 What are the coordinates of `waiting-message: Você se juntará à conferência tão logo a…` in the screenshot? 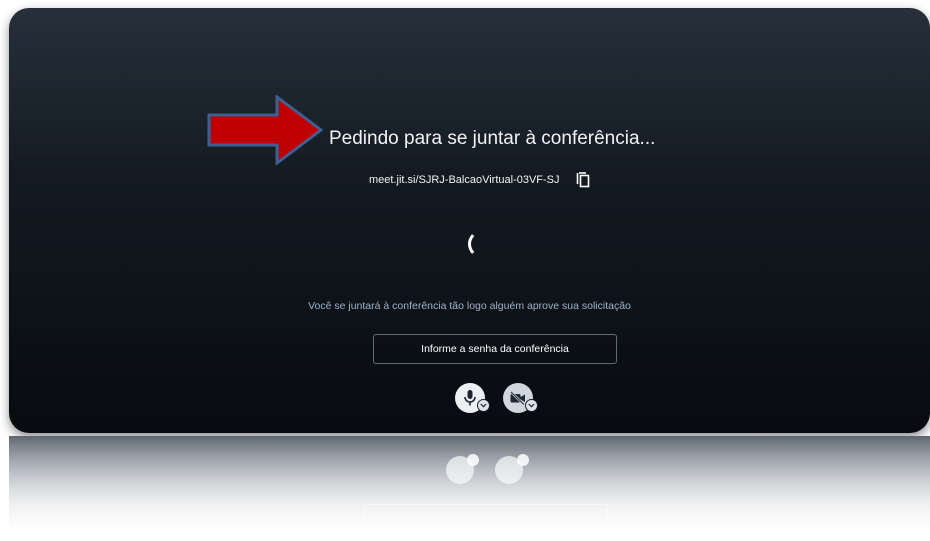 It's located at (469, 306).